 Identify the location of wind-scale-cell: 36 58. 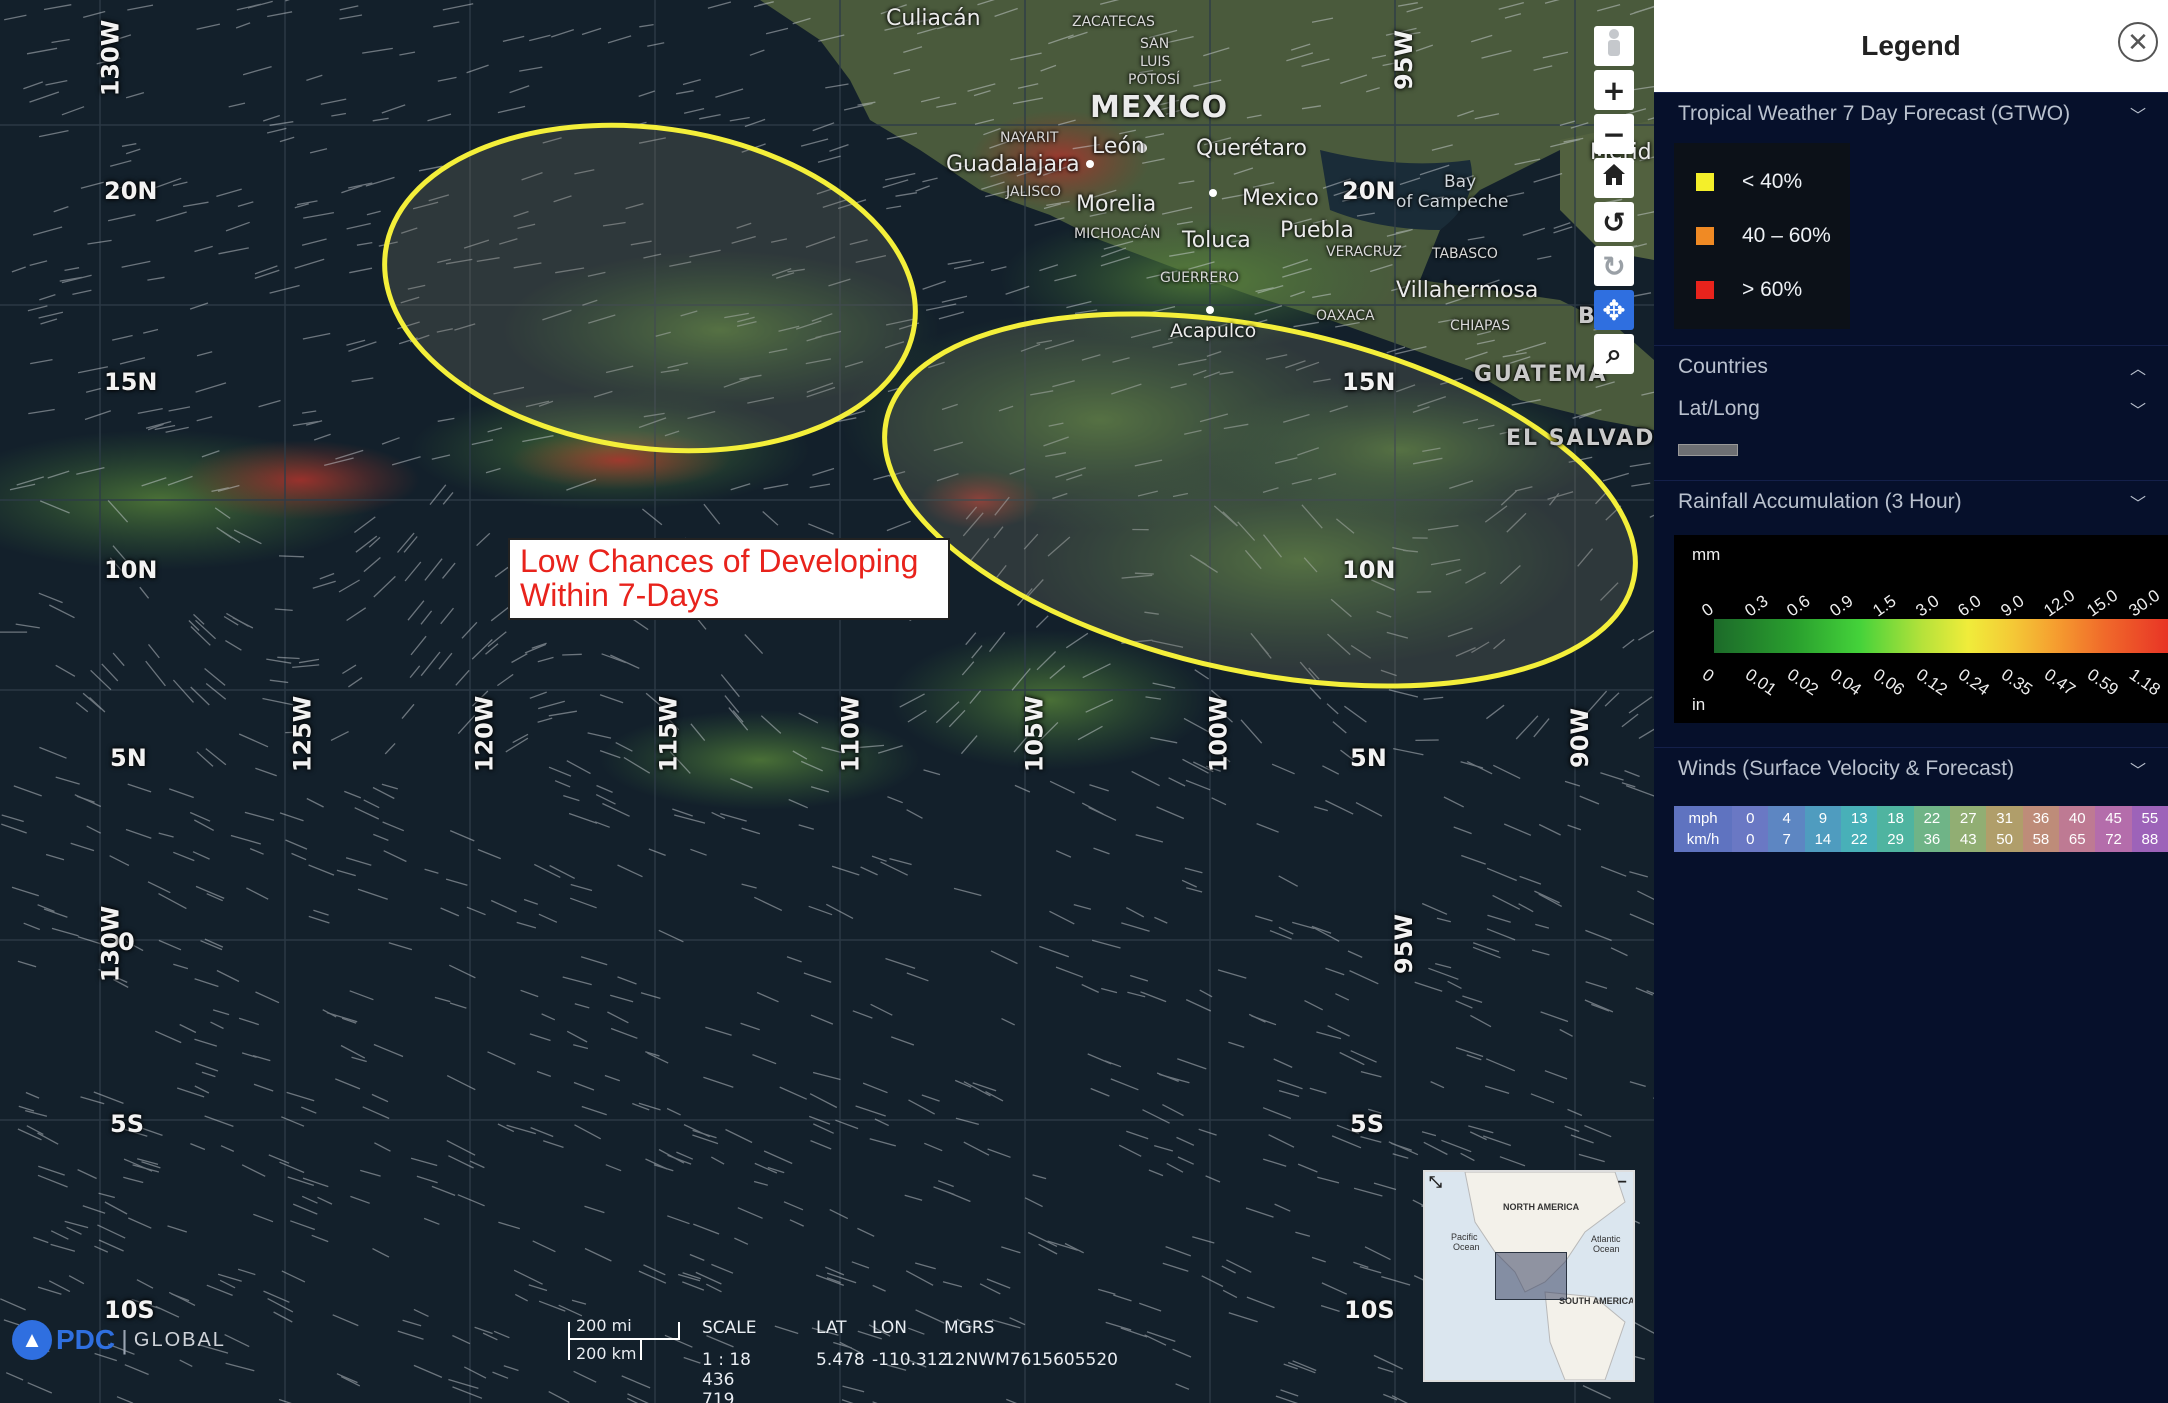
(2041, 829).